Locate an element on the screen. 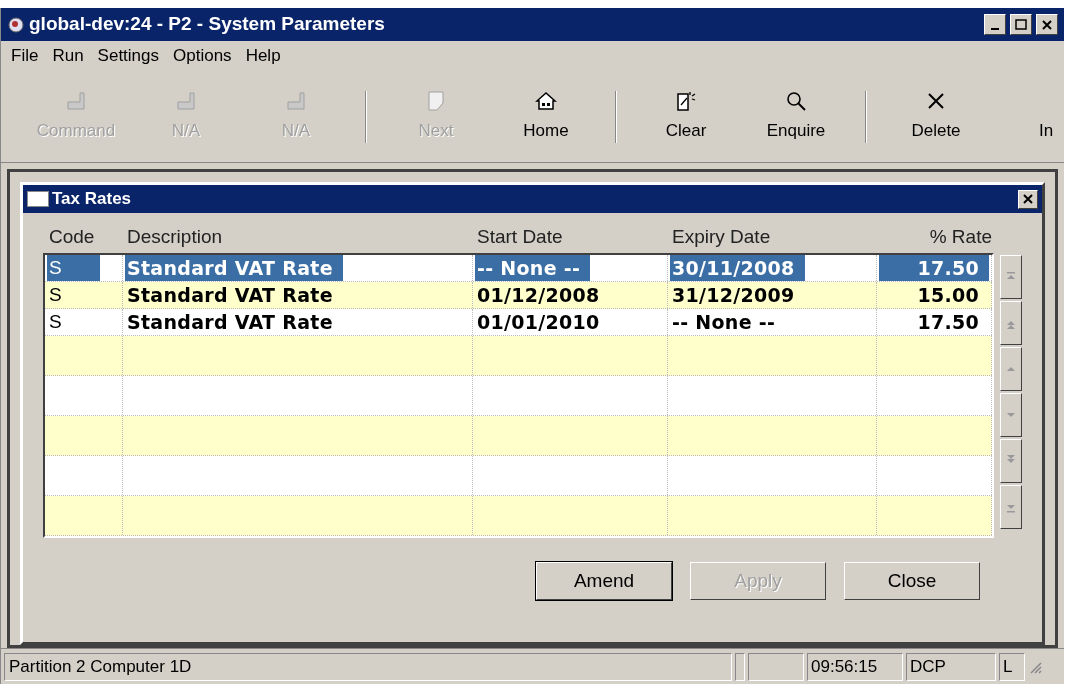 This screenshot has height=684, width=1066. table-cell-text: 17.50 is located at coordinates (948, 322).